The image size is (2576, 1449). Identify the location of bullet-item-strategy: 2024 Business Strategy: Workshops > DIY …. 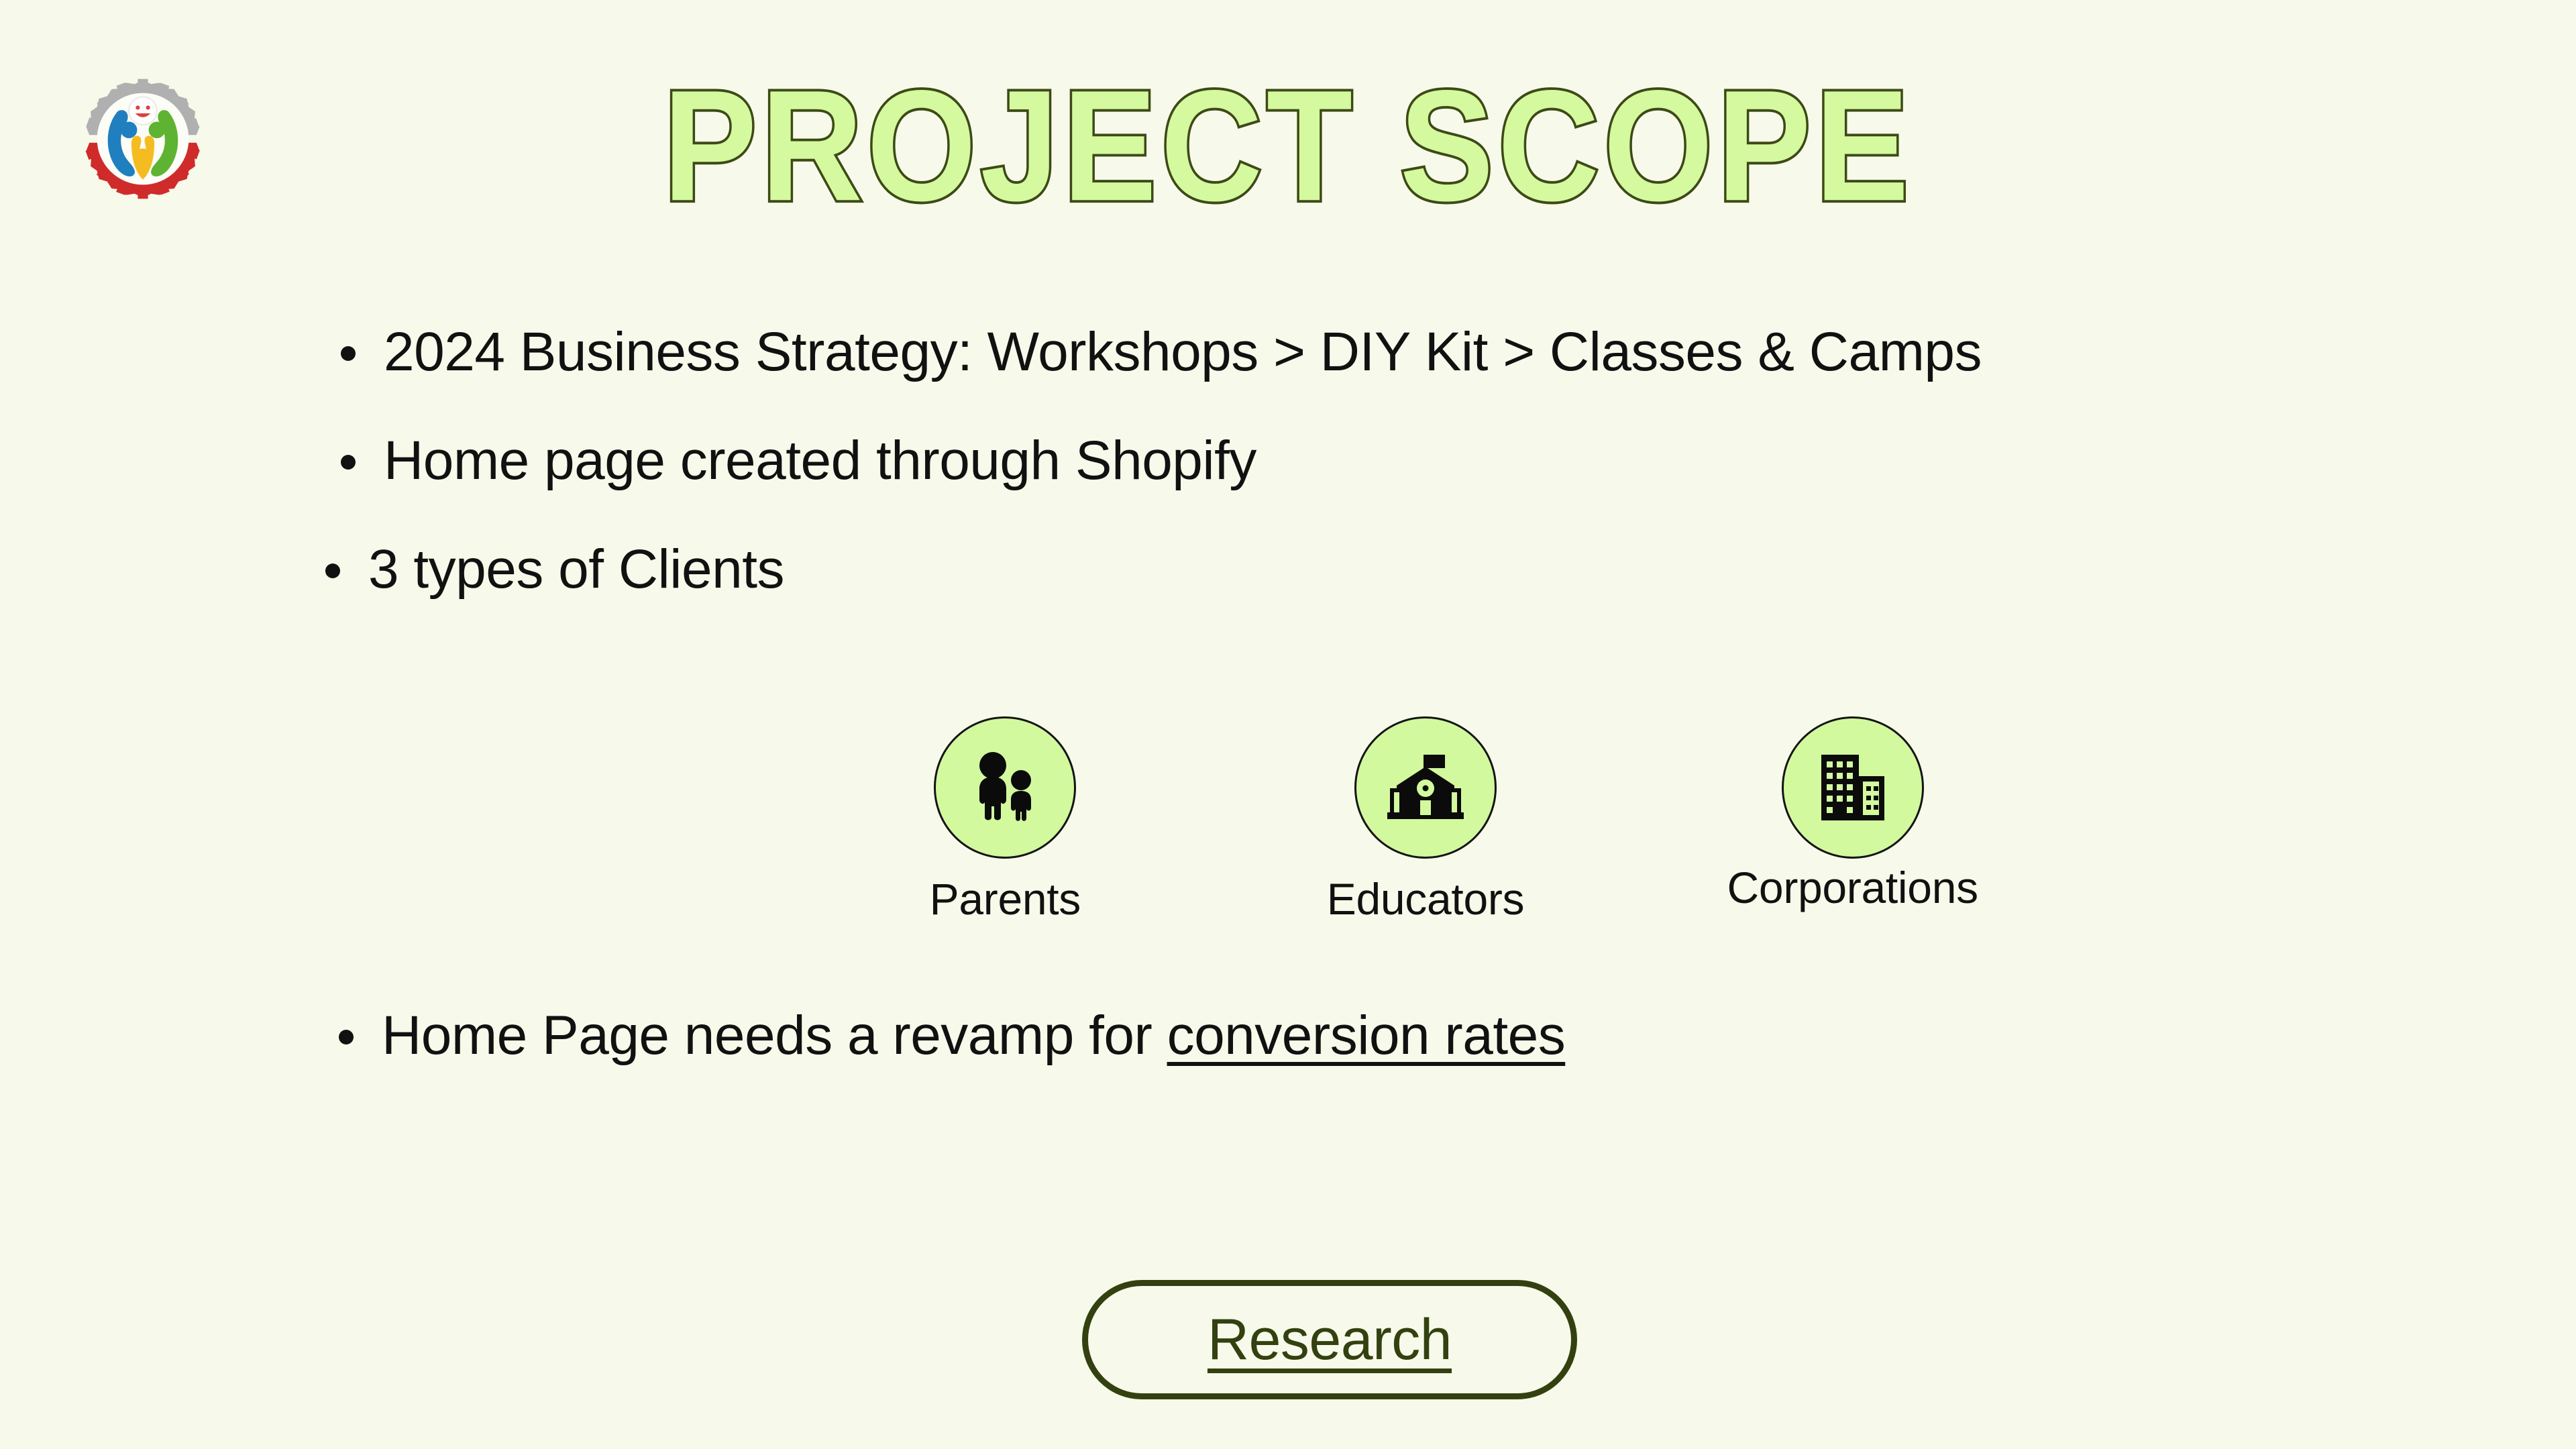
(1458, 352).